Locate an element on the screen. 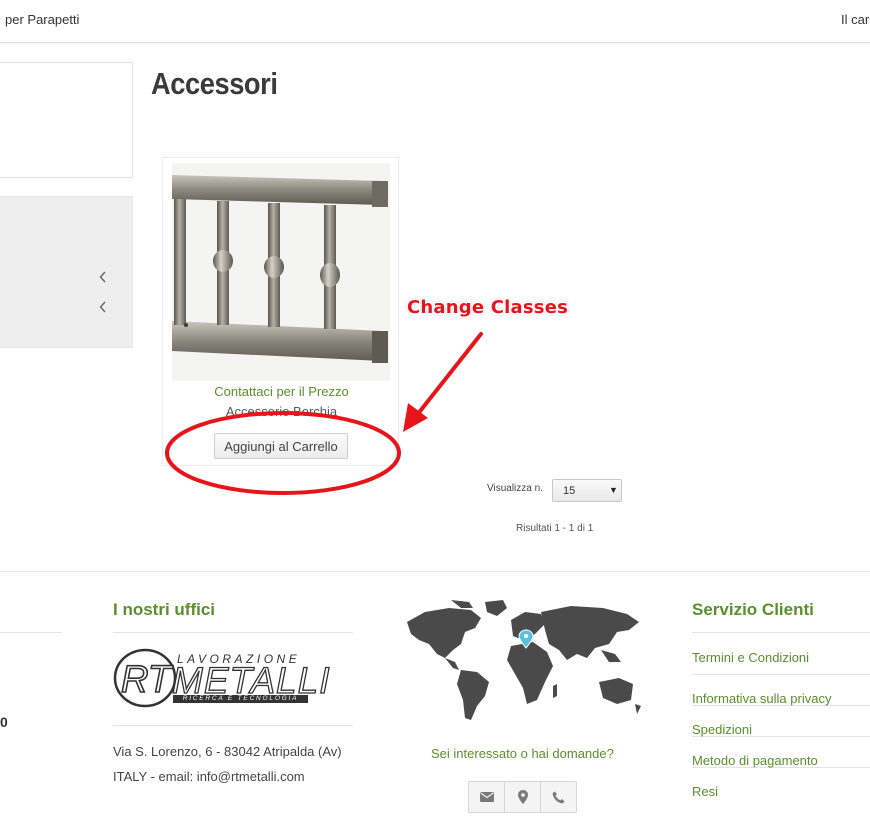  svg-text: RT is located at coordinates (147, 680).